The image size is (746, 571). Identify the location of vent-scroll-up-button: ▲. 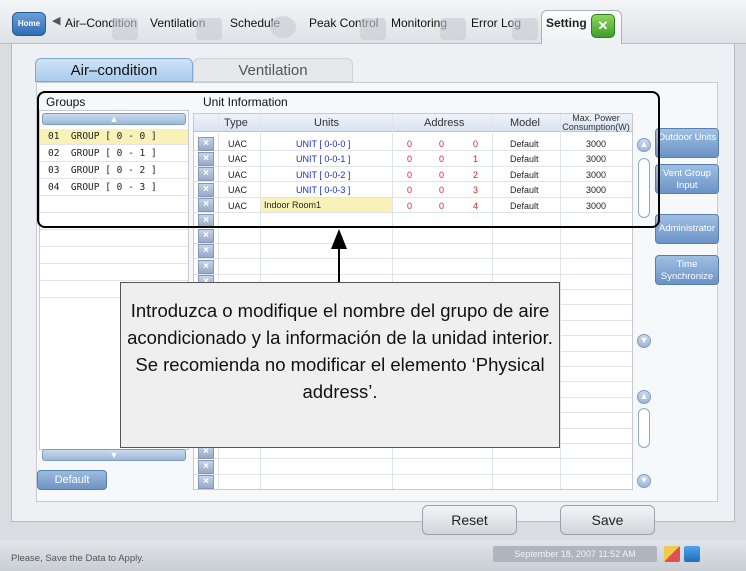
(644, 397).